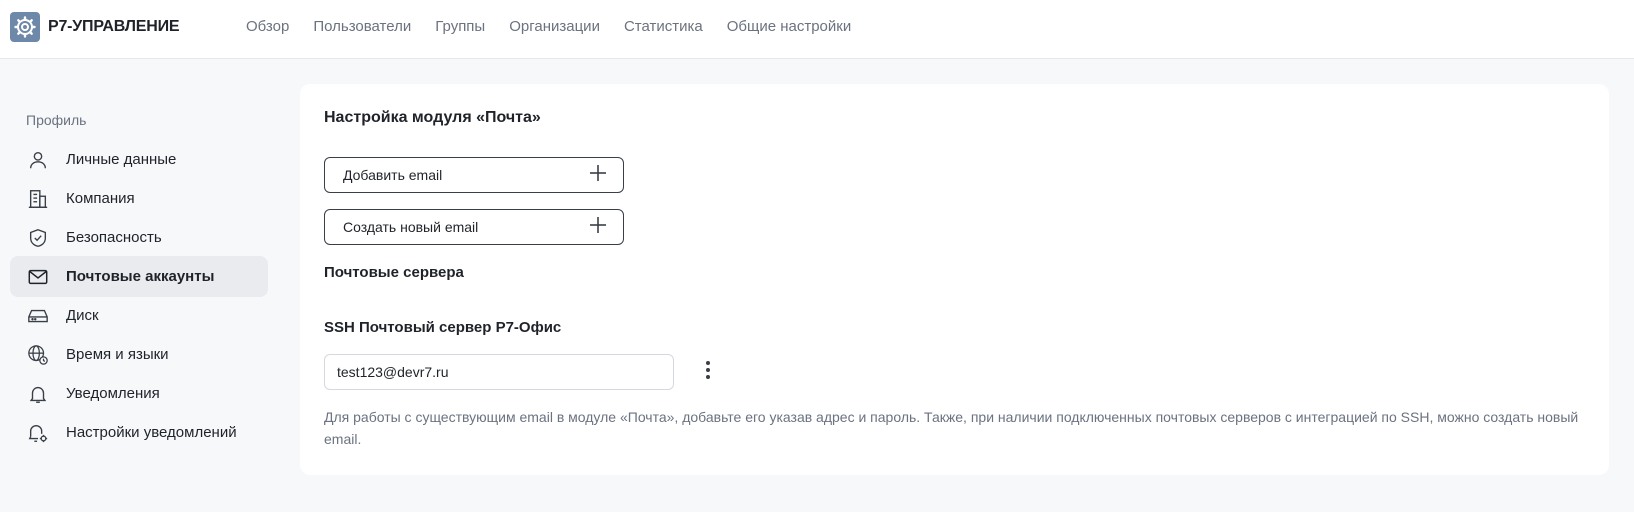 Image resolution: width=1634 pixels, height=512 pixels. Describe the element at coordinates (117, 354) in the screenshot. I see `sidebar-item-label: Время и языки` at that location.